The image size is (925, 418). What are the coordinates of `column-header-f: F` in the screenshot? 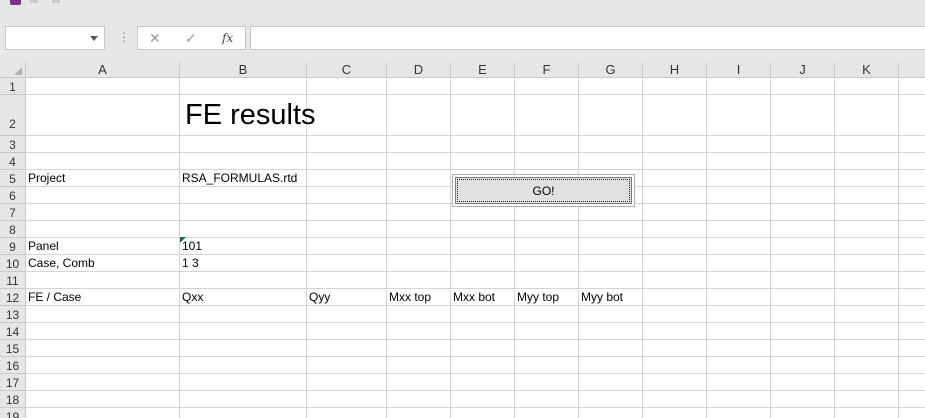 It's located at (547, 70).